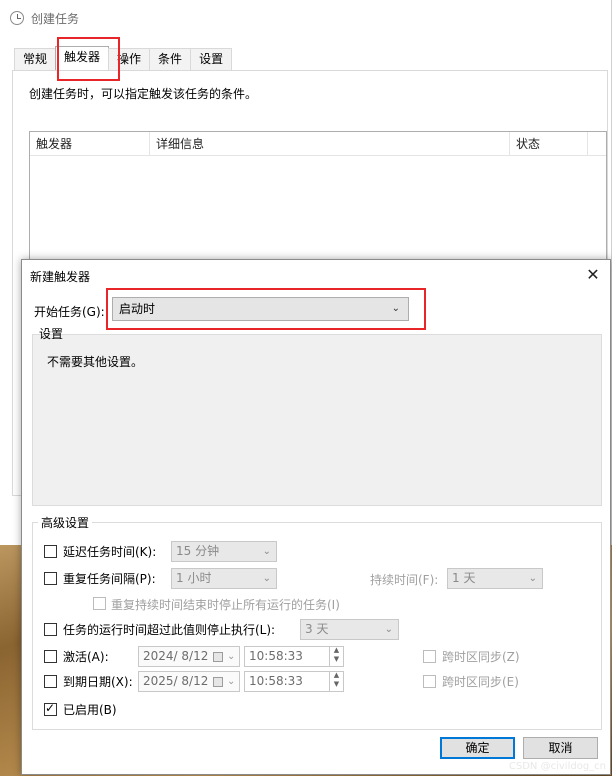 The image size is (612, 776). Describe the element at coordinates (224, 578) in the screenshot. I see `repeat-select: 1 小时 ⌄` at that location.